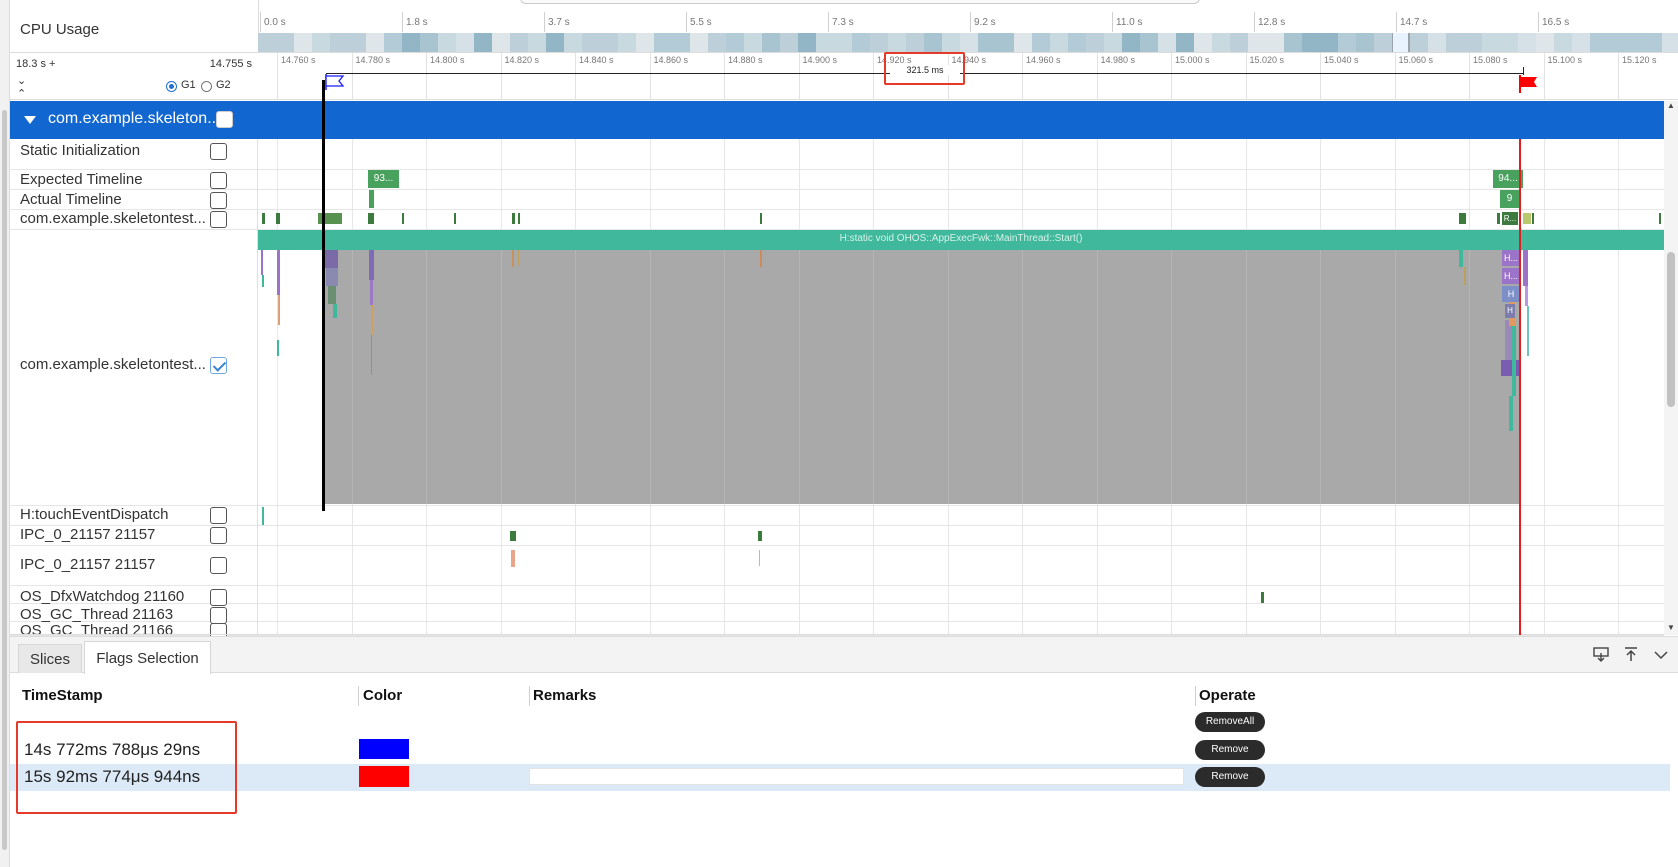 The image size is (1678, 867). What do you see at coordinates (856, 776) in the screenshot?
I see `row-2-remarks-input` at bounding box center [856, 776].